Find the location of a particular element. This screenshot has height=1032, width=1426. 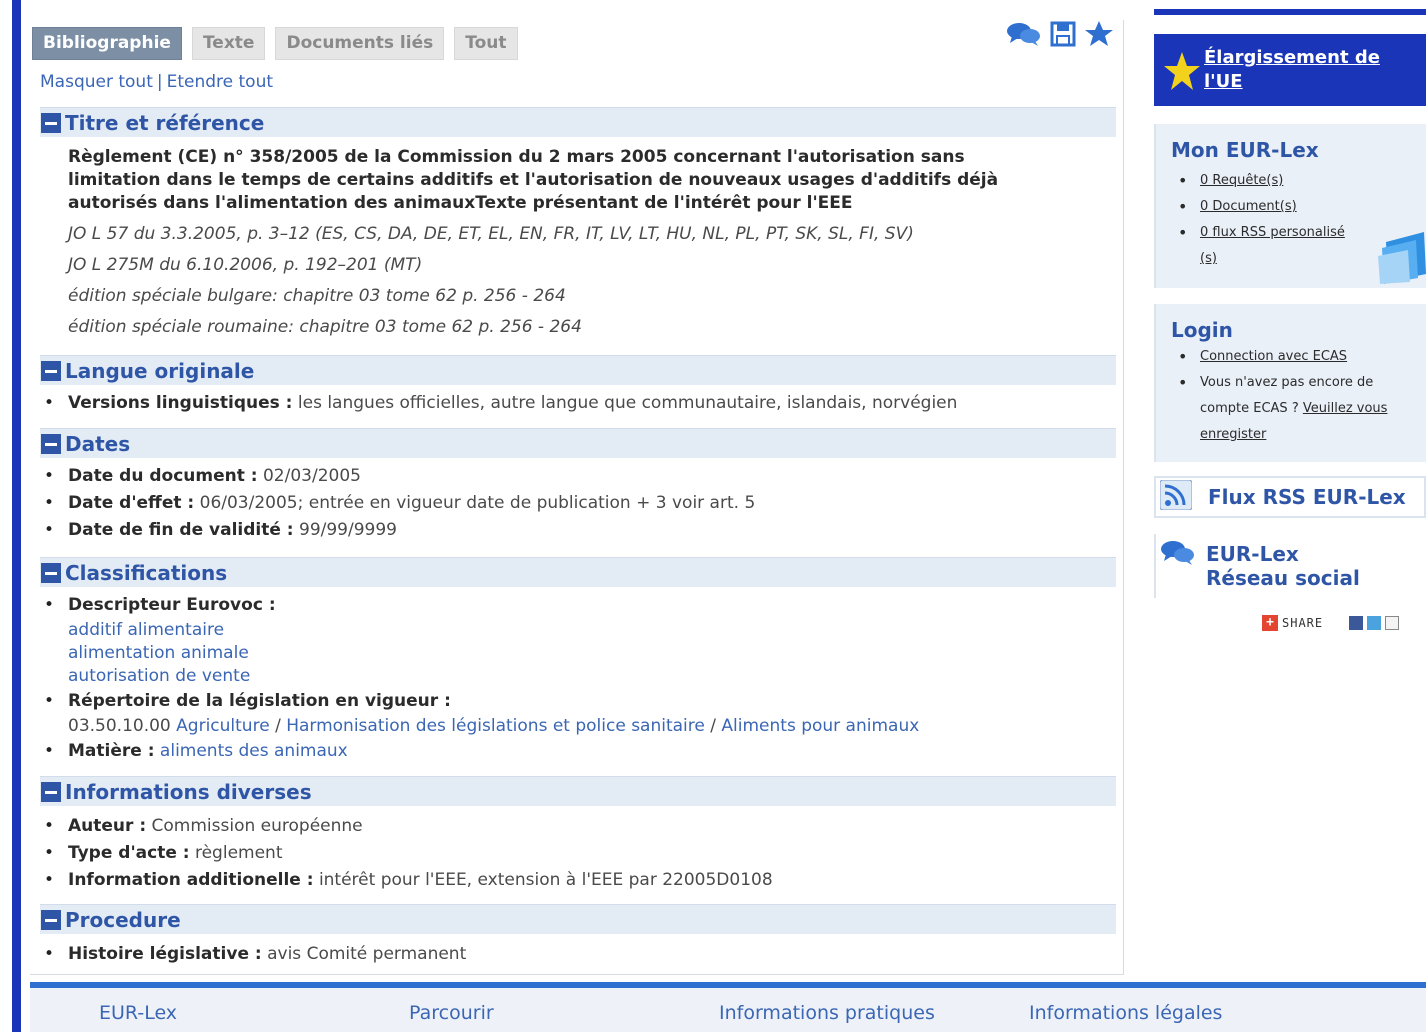

documents-stack-icon is located at coordinates (1402, 257).